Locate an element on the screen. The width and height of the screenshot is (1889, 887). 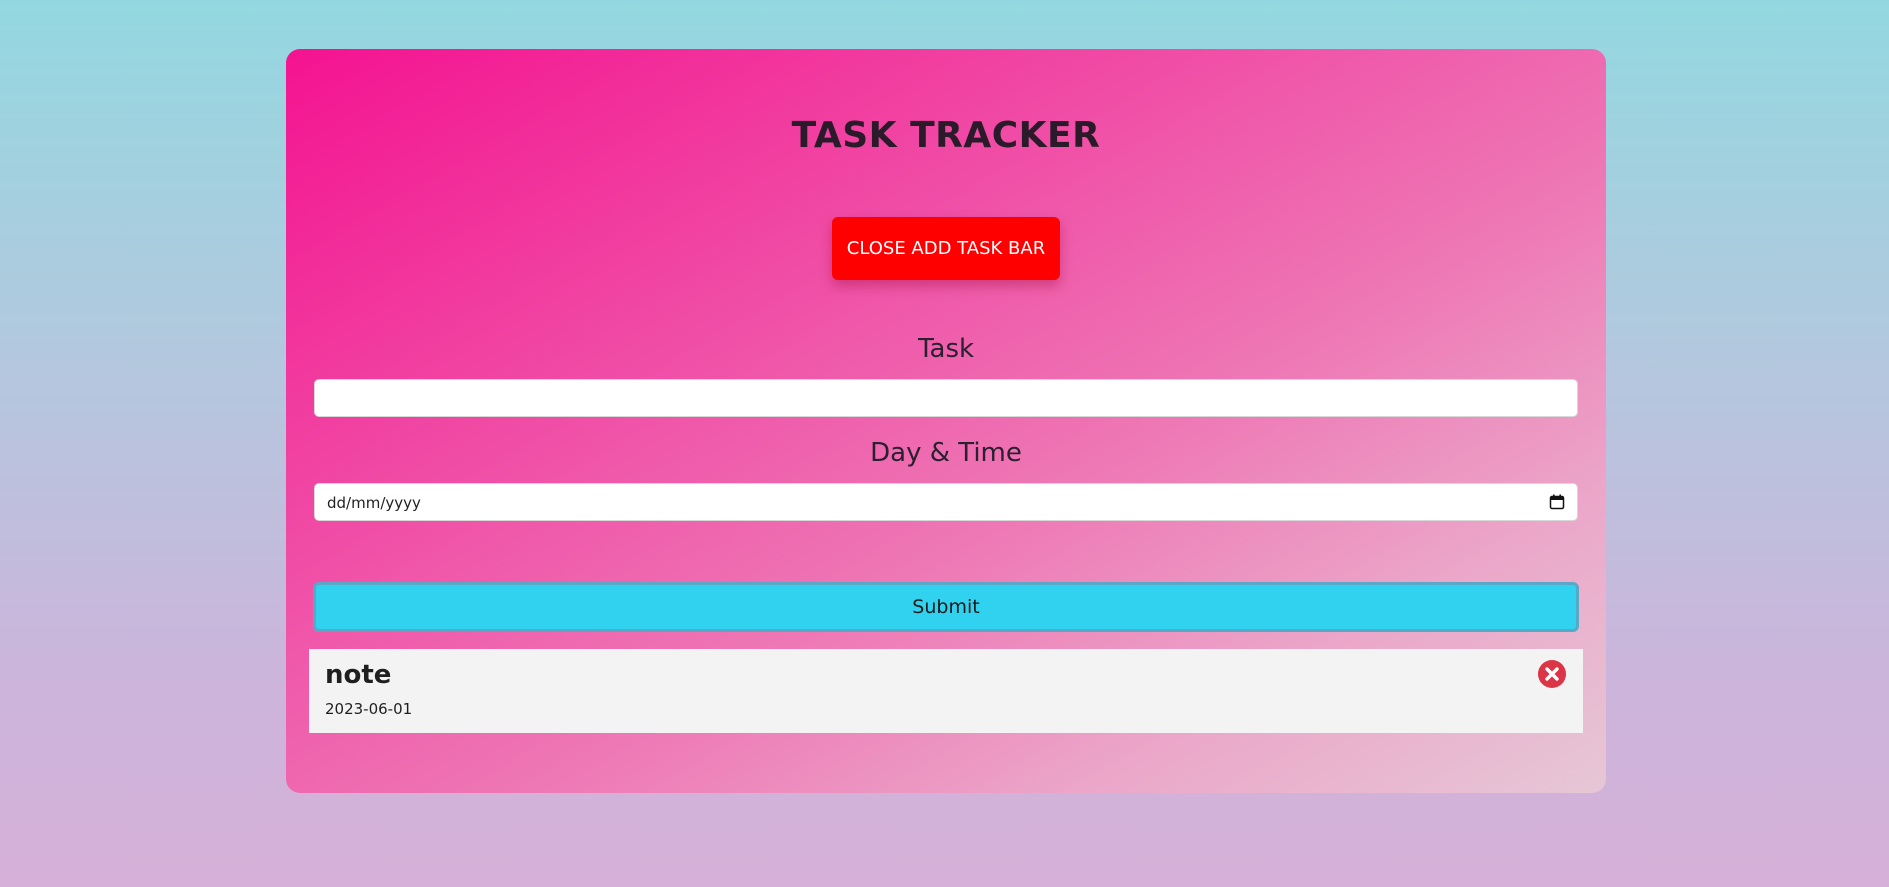
task-item: note 2023-06-01 is located at coordinates (946, 691).